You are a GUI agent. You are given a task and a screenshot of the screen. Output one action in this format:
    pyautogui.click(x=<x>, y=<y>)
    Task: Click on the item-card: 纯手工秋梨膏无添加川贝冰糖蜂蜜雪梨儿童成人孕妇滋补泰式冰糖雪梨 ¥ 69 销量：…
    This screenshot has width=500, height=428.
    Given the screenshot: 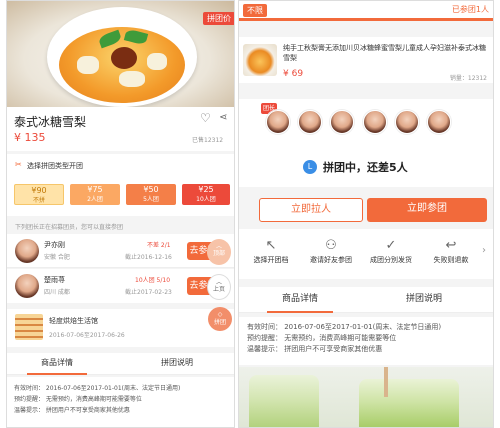 What is the action you would take?
    pyautogui.click(x=366, y=60)
    